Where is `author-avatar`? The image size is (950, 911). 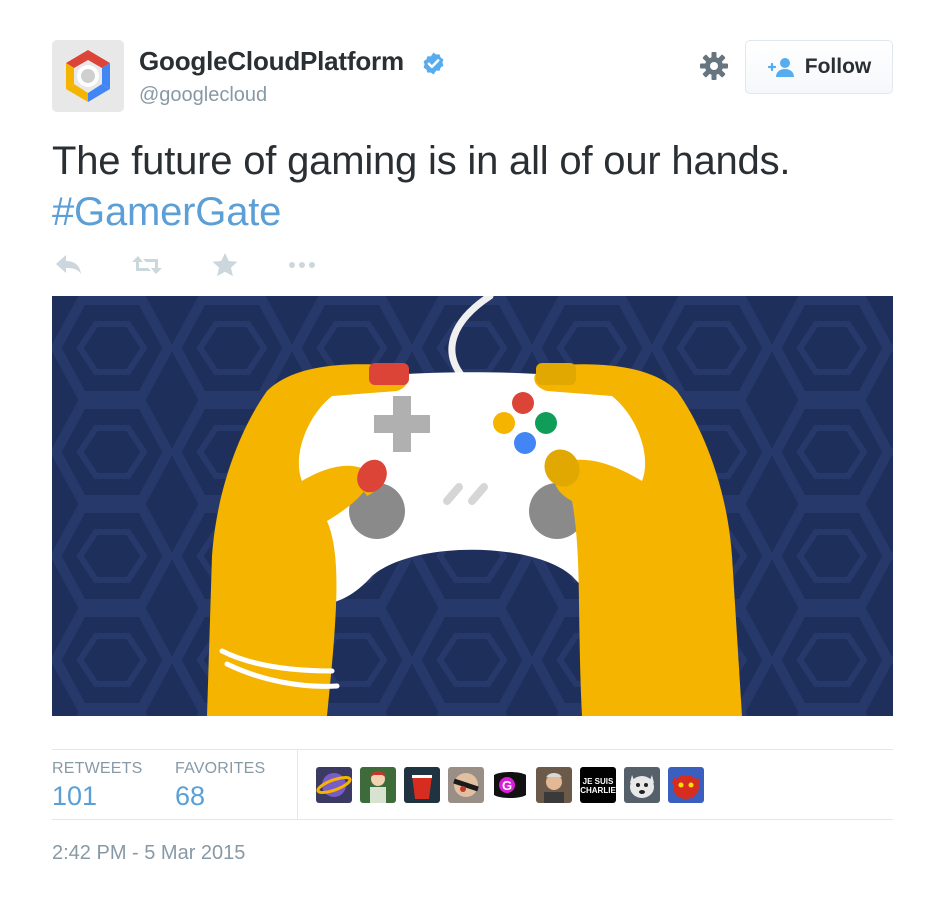 author-avatar is located at coordinates (88, 76).